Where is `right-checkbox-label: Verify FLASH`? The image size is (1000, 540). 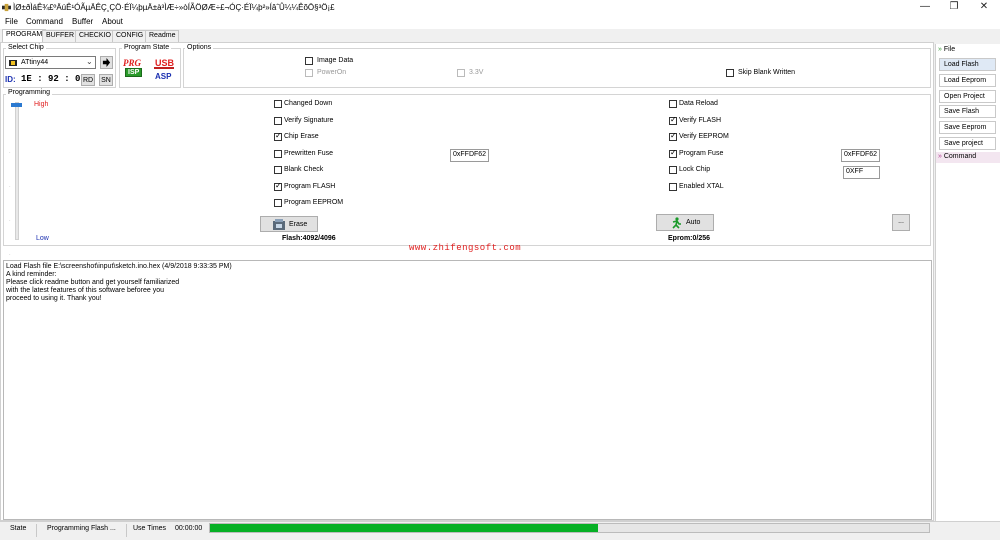
right-checkbox-label: Verify FLASH is located at coordinates (700, 120).